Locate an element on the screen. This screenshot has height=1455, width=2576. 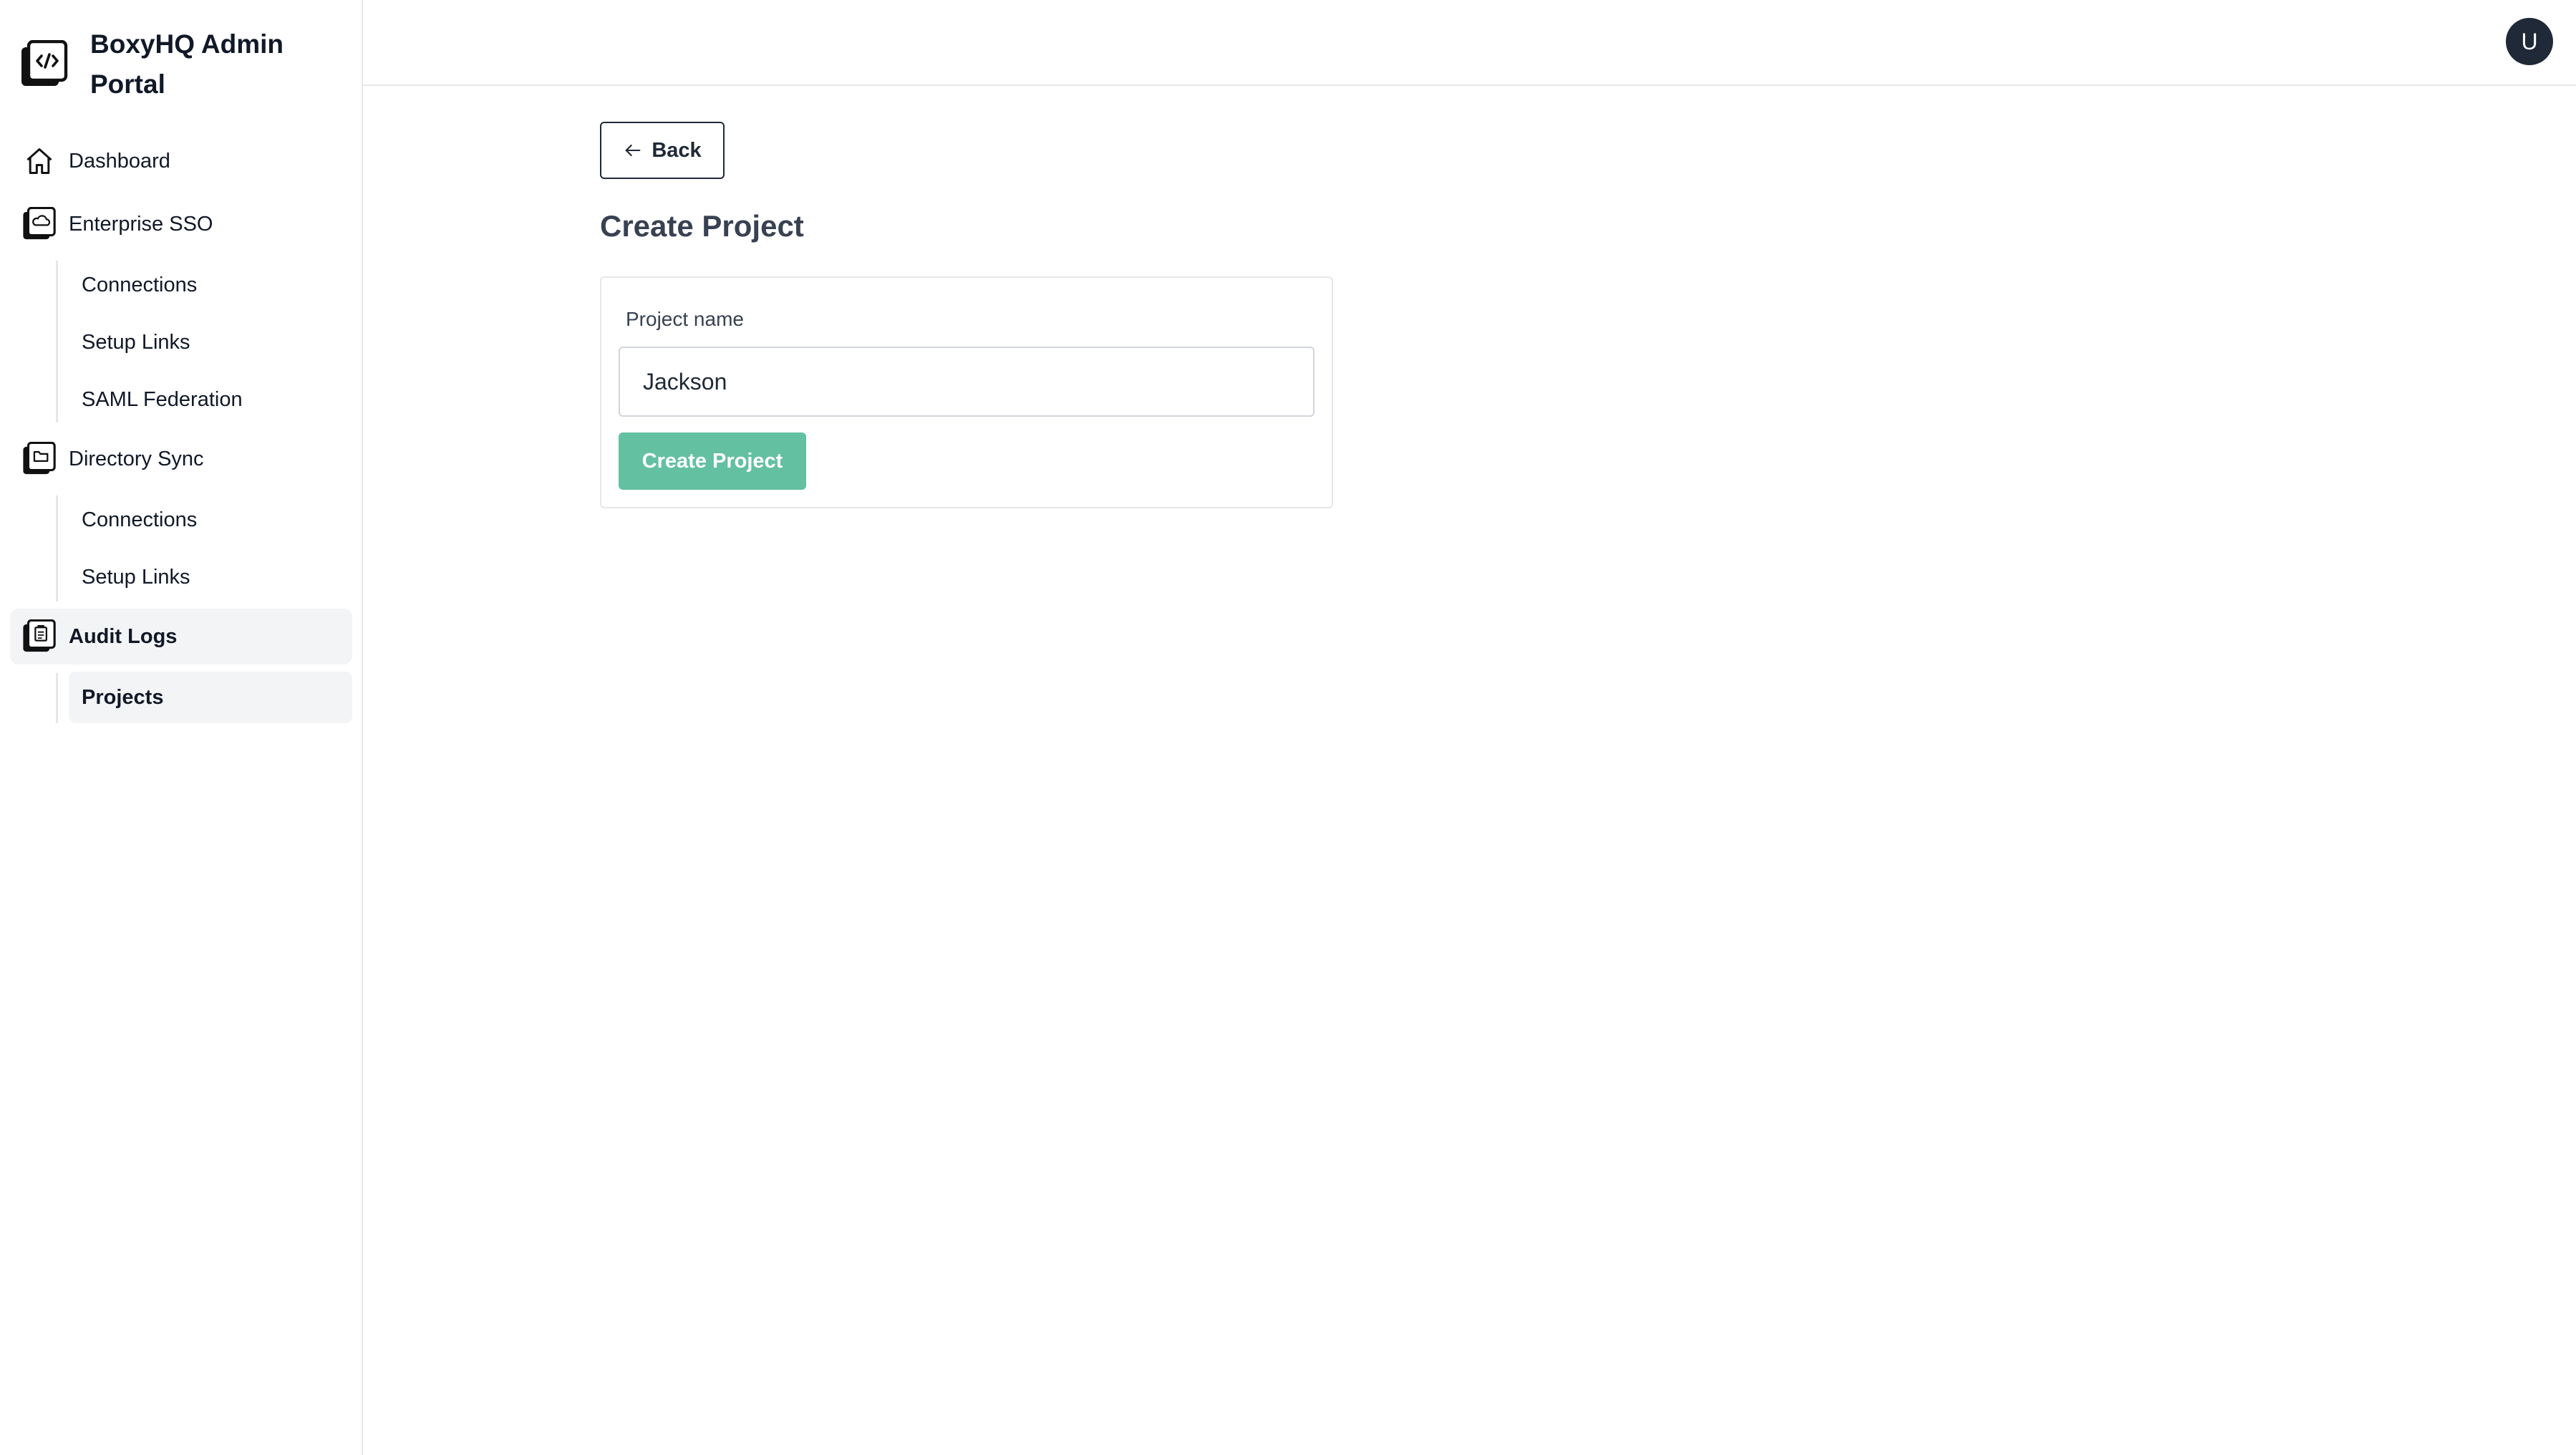
sidebar-item-label: Audit Logs is located at coordinates (123, 636).